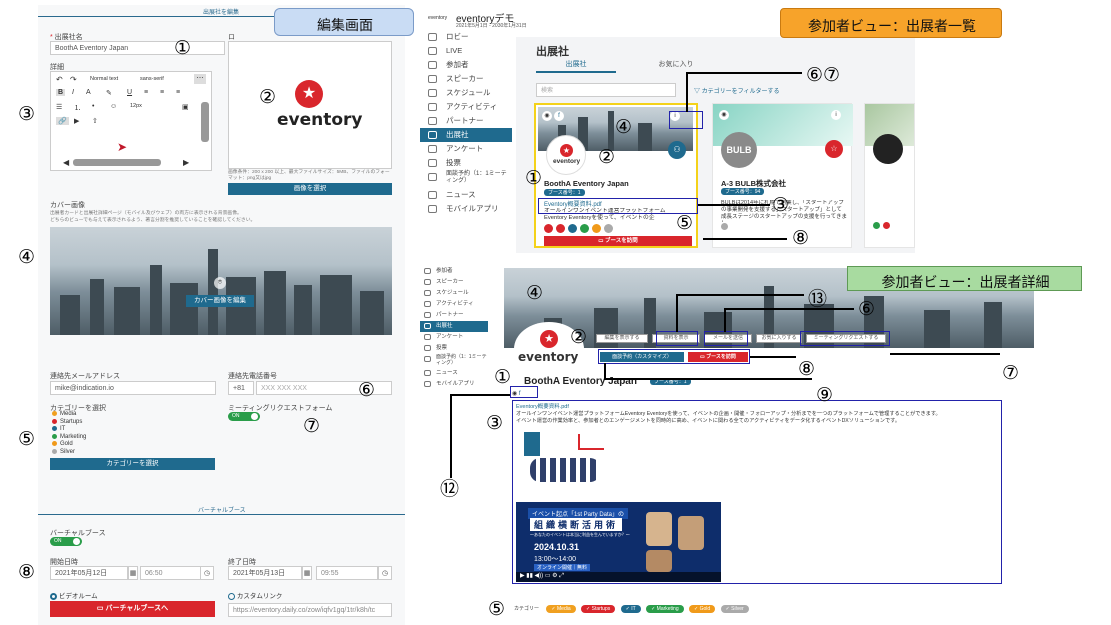  Describe the element at coordinates (385, 573) in the screenshot. I see `end-time-clock-icon: ◷` at that location.